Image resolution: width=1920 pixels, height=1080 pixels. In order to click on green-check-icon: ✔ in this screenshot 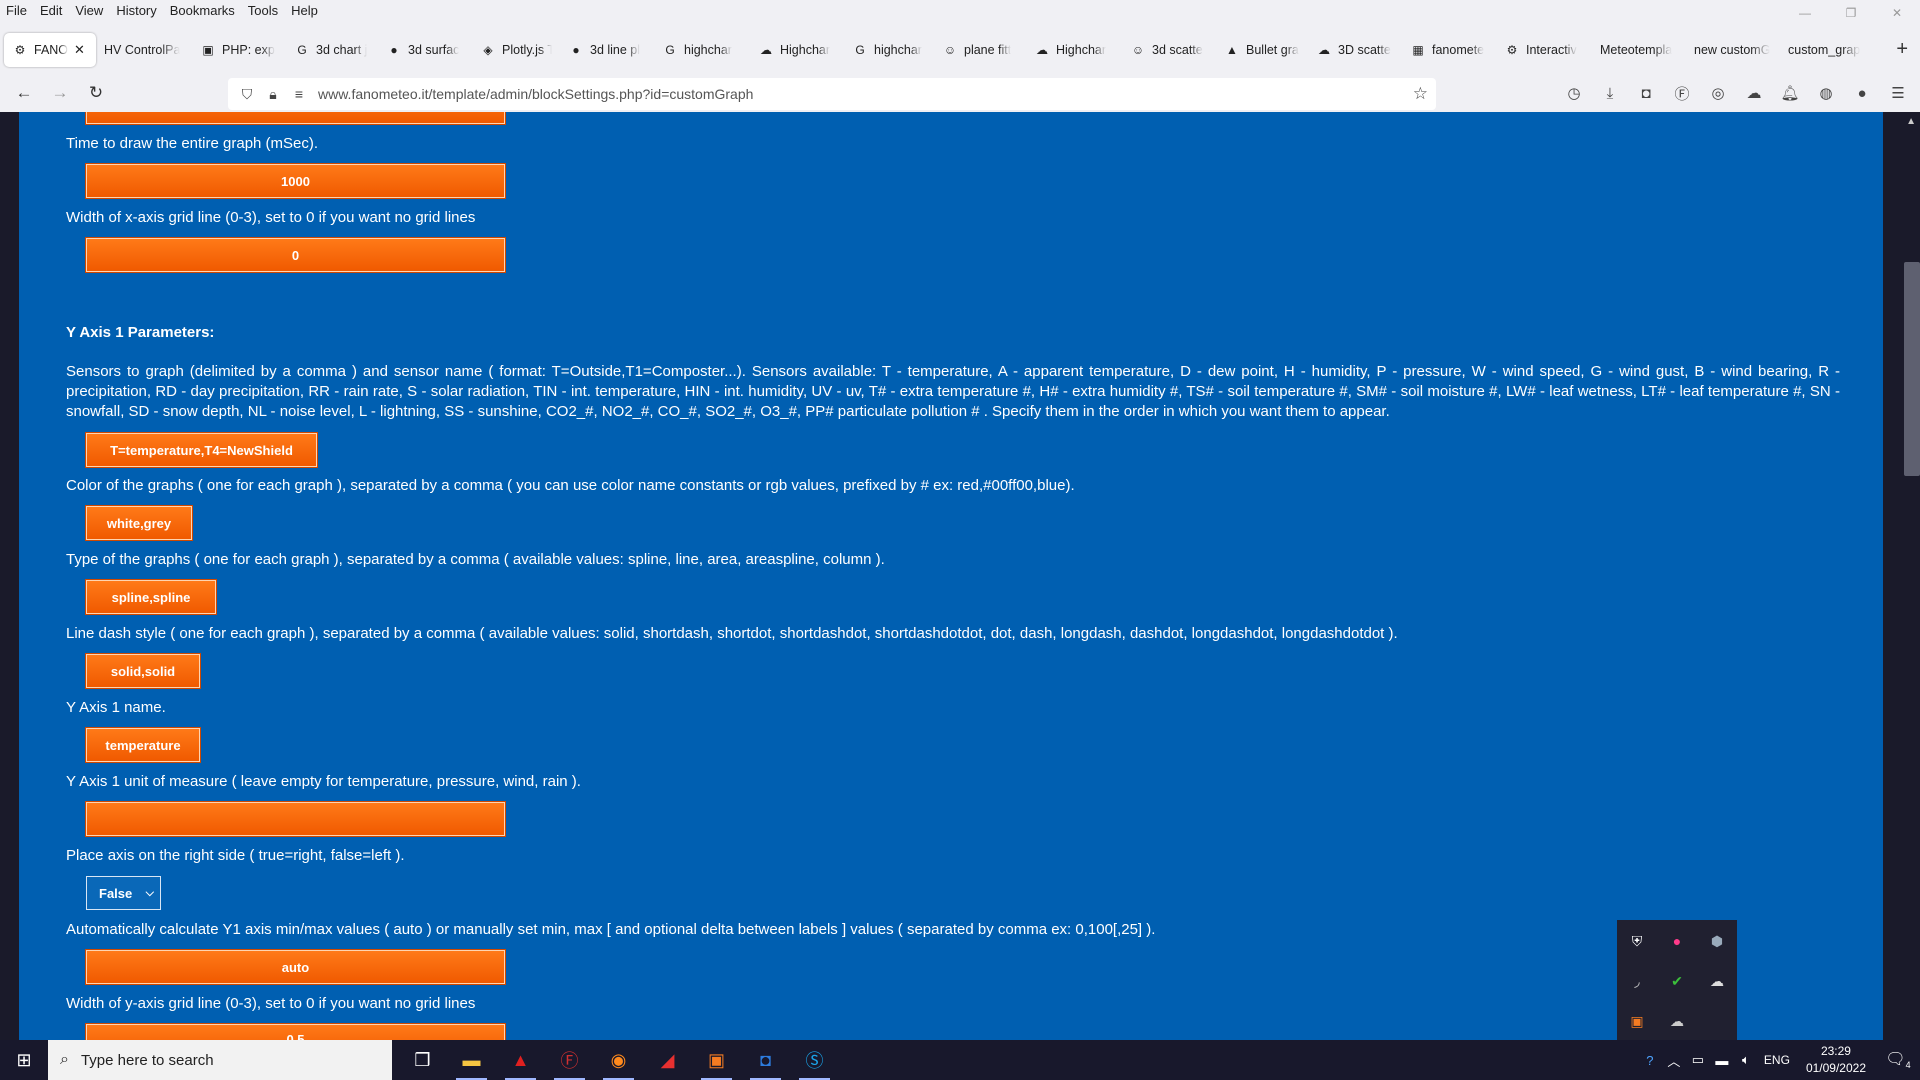, I will do `click(1677, 981)`.